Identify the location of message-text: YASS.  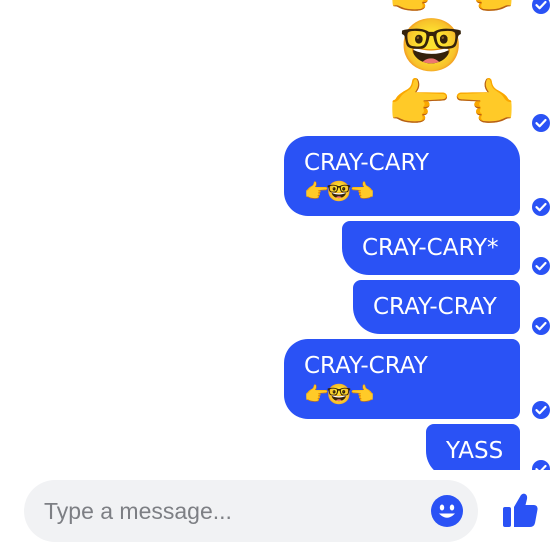
(475, 451).